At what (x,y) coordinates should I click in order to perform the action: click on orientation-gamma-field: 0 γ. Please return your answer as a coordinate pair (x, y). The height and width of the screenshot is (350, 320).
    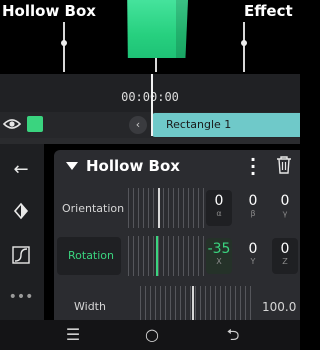
    Looking at the image, I should click on (285, 208).